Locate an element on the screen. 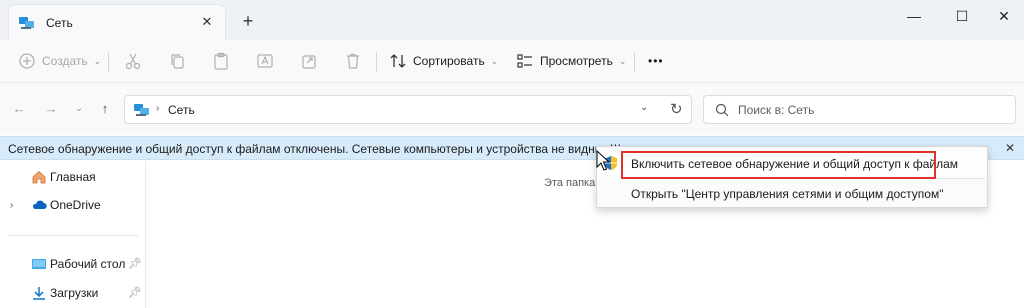 The height and width of the screenshot is (308, 1024). mouse-cursor-icon is located at coordinates (603, 160).